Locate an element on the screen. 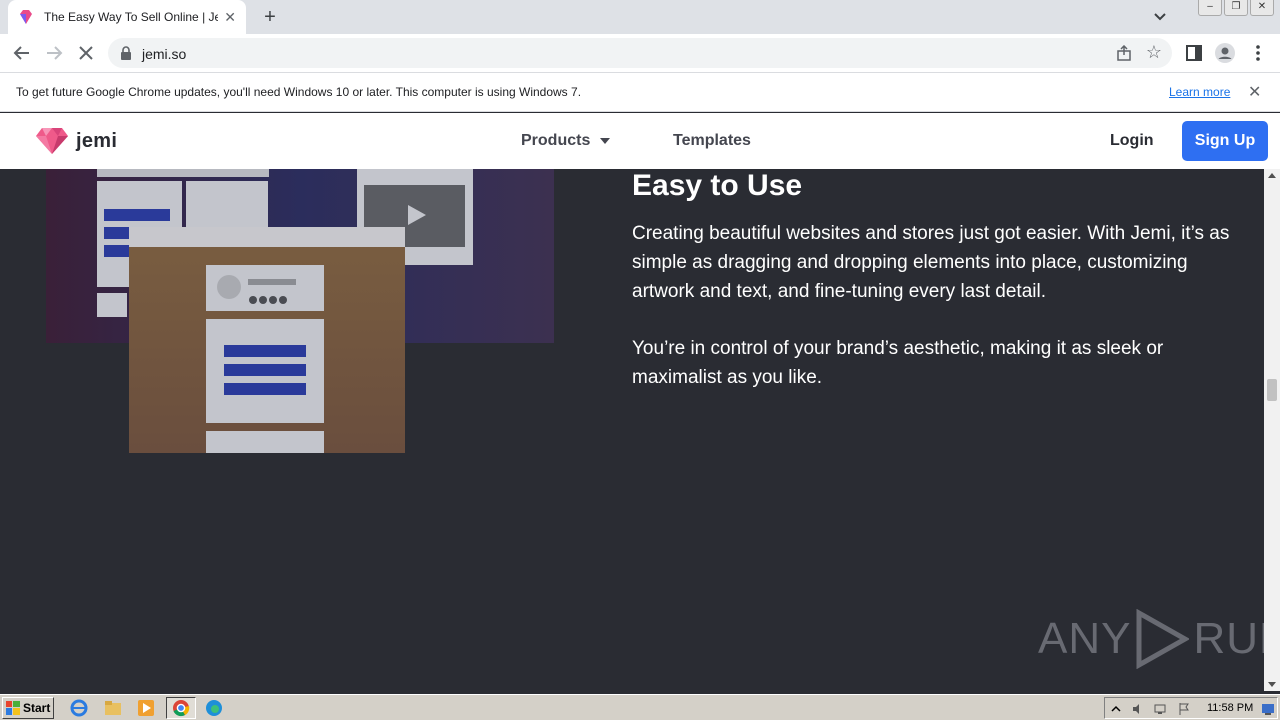  menu-dots-icon is located at coordinates (1258, 53).